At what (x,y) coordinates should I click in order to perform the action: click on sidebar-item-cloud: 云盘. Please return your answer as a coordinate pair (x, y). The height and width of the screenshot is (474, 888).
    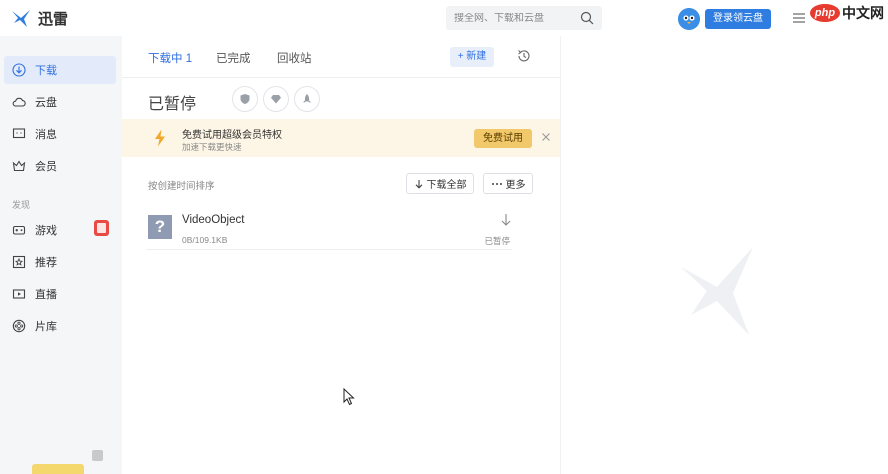
    Looking at the image, I should click on (60, 102).